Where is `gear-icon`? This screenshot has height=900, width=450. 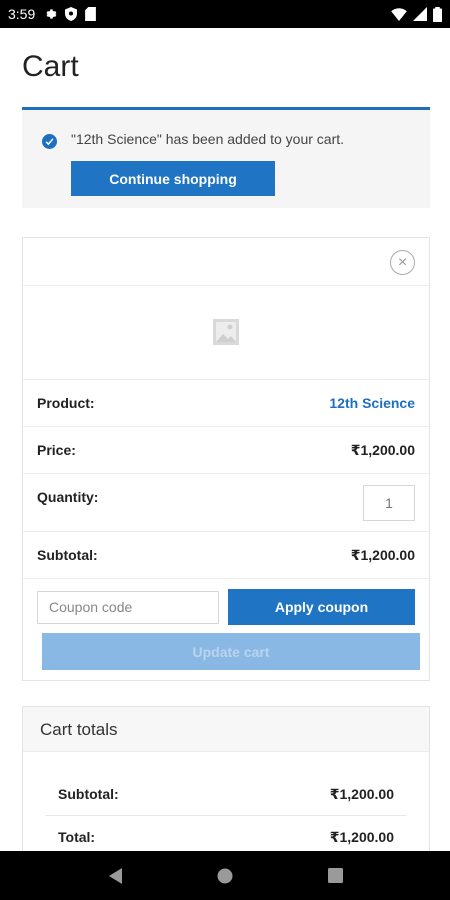 gear-icon is located at coordinates (50, 14).